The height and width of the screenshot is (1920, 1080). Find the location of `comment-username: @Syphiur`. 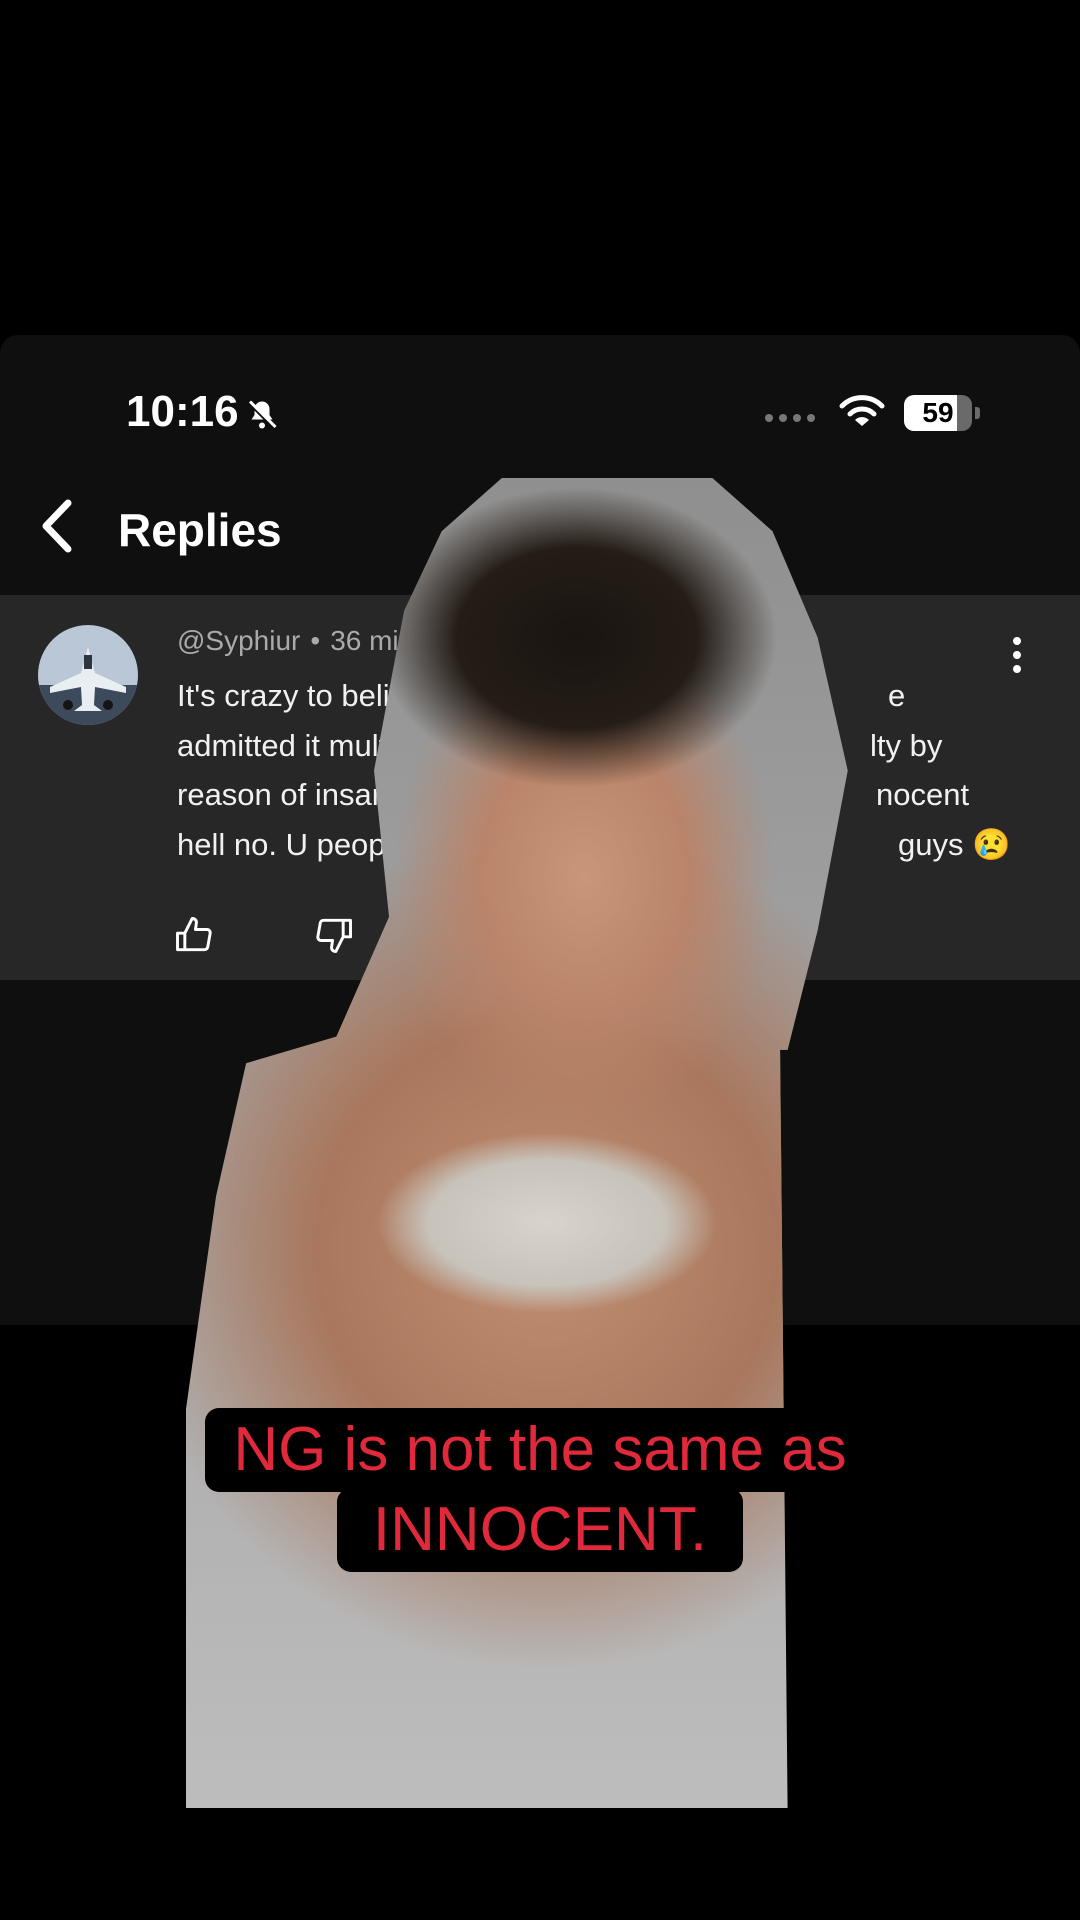

comment-username: @Syphiur is located at coordinates (238, 640).